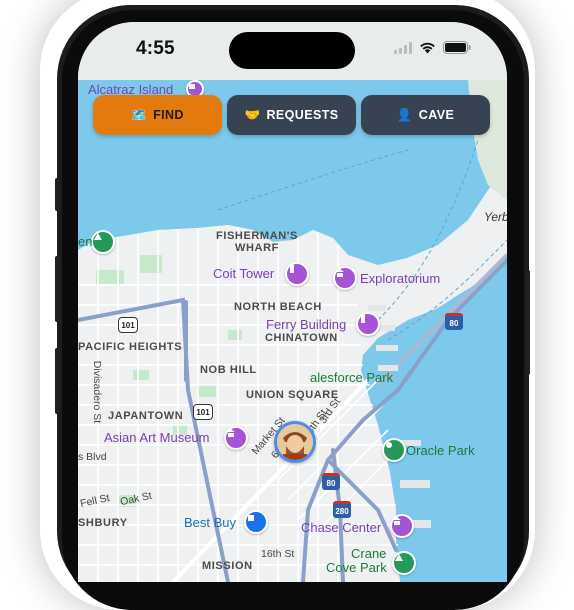 The image size is (574, 610). What do you see at coordinates (146, 416) in the screenshot?
I see `district-label: JAPANTOWN` at bounding box center [146, 416].